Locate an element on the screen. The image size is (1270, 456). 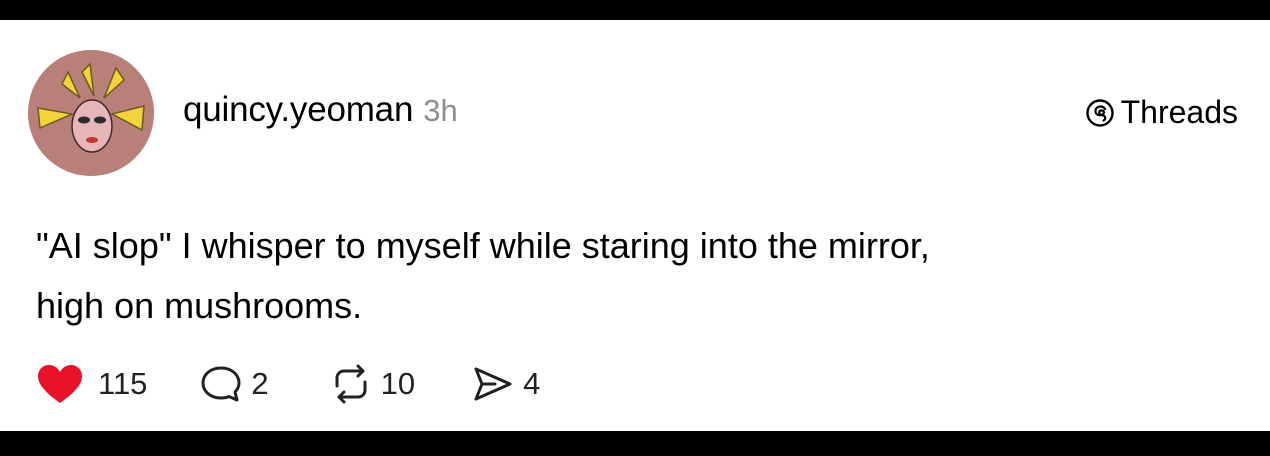
post-text-line: high on mushrooms. is located at coordinates (199, 305).